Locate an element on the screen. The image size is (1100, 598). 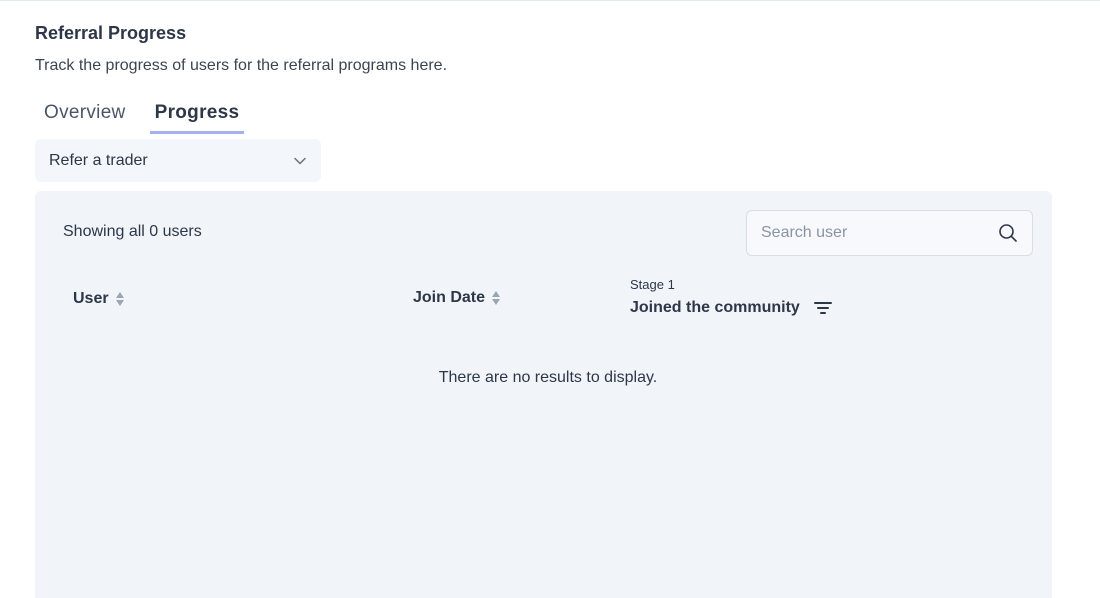
search-box is located at coordinates (889, 233).